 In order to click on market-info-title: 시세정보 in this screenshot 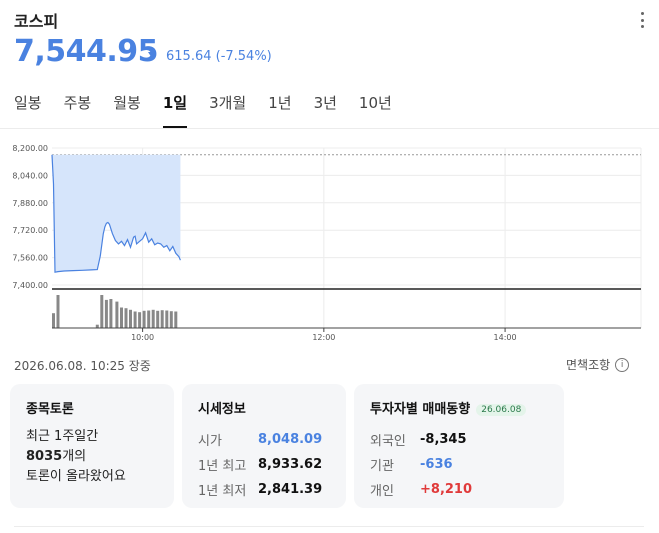, I will do `click(222, 409)`.